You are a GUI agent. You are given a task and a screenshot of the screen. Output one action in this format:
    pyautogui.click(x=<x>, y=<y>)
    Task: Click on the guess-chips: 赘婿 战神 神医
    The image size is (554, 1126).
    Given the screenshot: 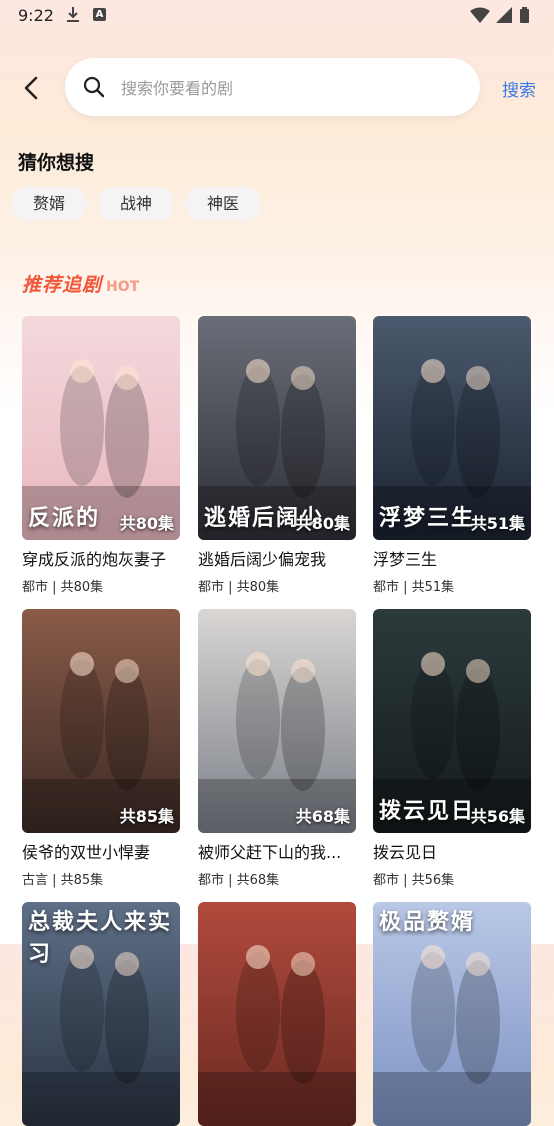 What is the action you would take?
    pyautogui.click(x=136, y=204)
    